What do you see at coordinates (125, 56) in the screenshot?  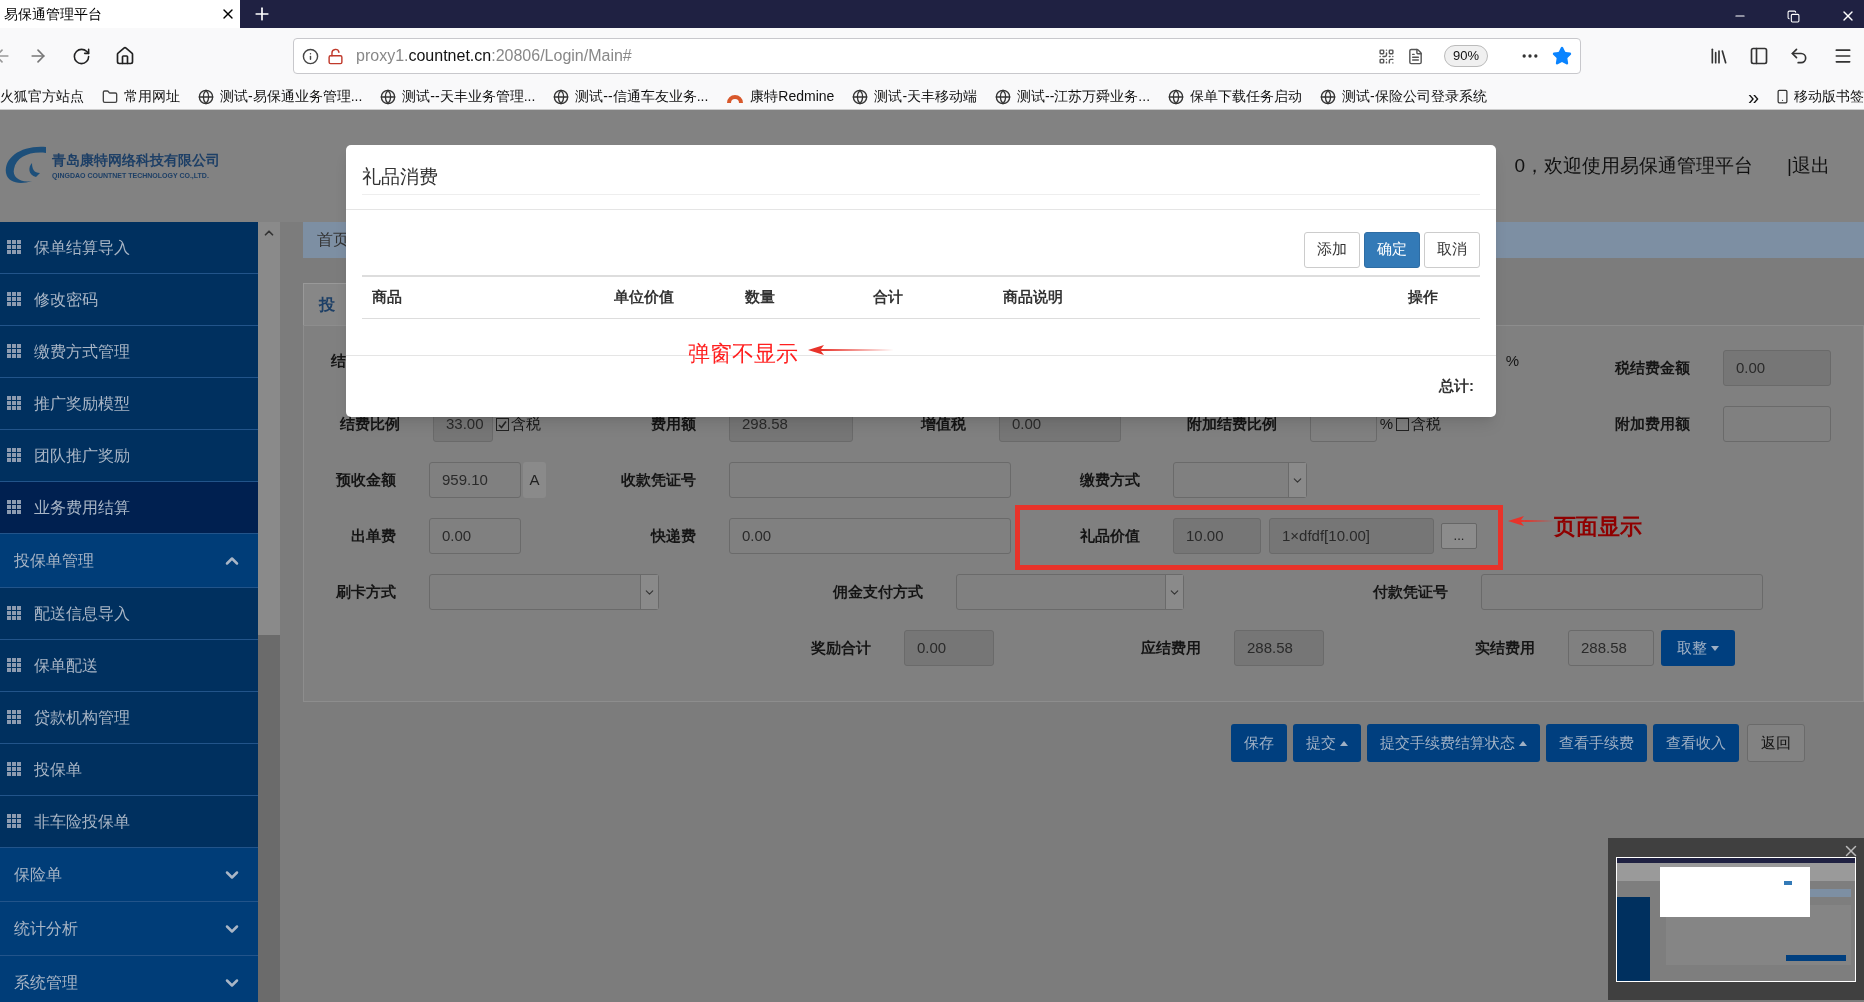 I see `home-icon` at bounding box center [125, 56].